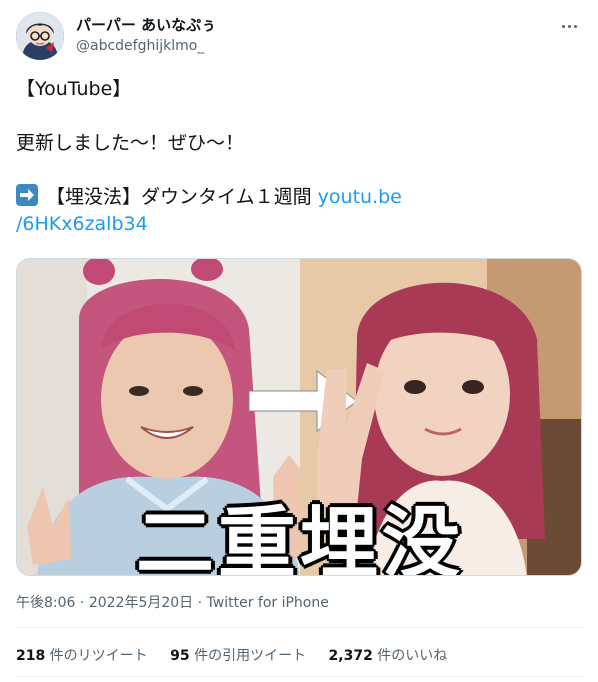 Image resolution: width=598 pixels, height=682 pixels. What do you see at coordinates (299, 537) in the screenshot?
I see `media-caption-text: 二重埋没` at bounding box center [299, 537].